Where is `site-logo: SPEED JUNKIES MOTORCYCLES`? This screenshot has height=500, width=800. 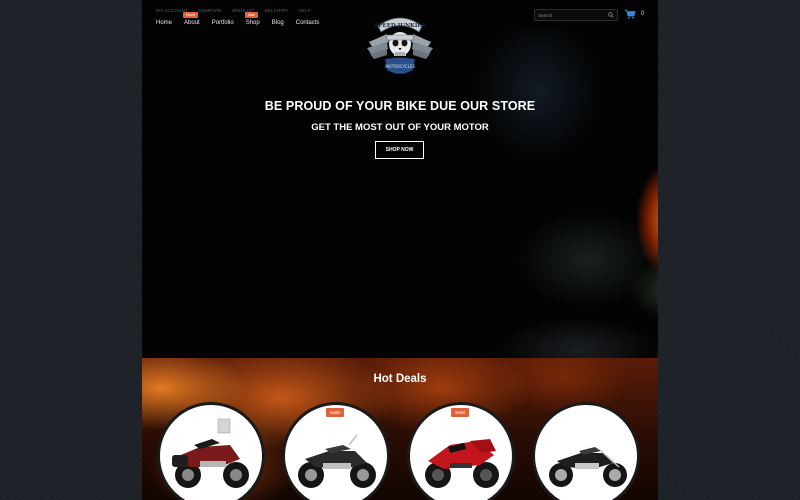 site-logo: SPEED JUNKIES MOTORCYCLES is located at coordinates (400, 46).